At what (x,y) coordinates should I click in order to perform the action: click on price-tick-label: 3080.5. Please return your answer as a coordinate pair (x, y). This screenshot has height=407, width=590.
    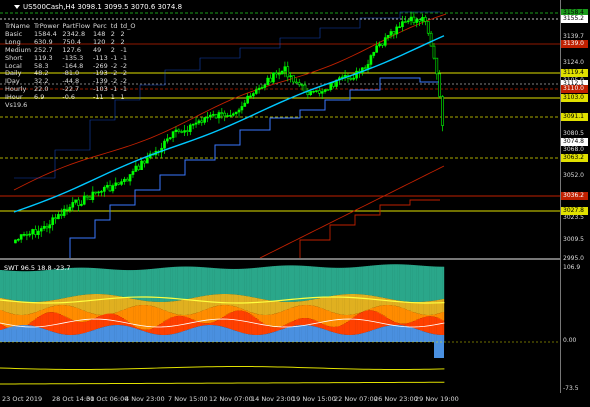
    Looking at the image, I should click on (573, 133).